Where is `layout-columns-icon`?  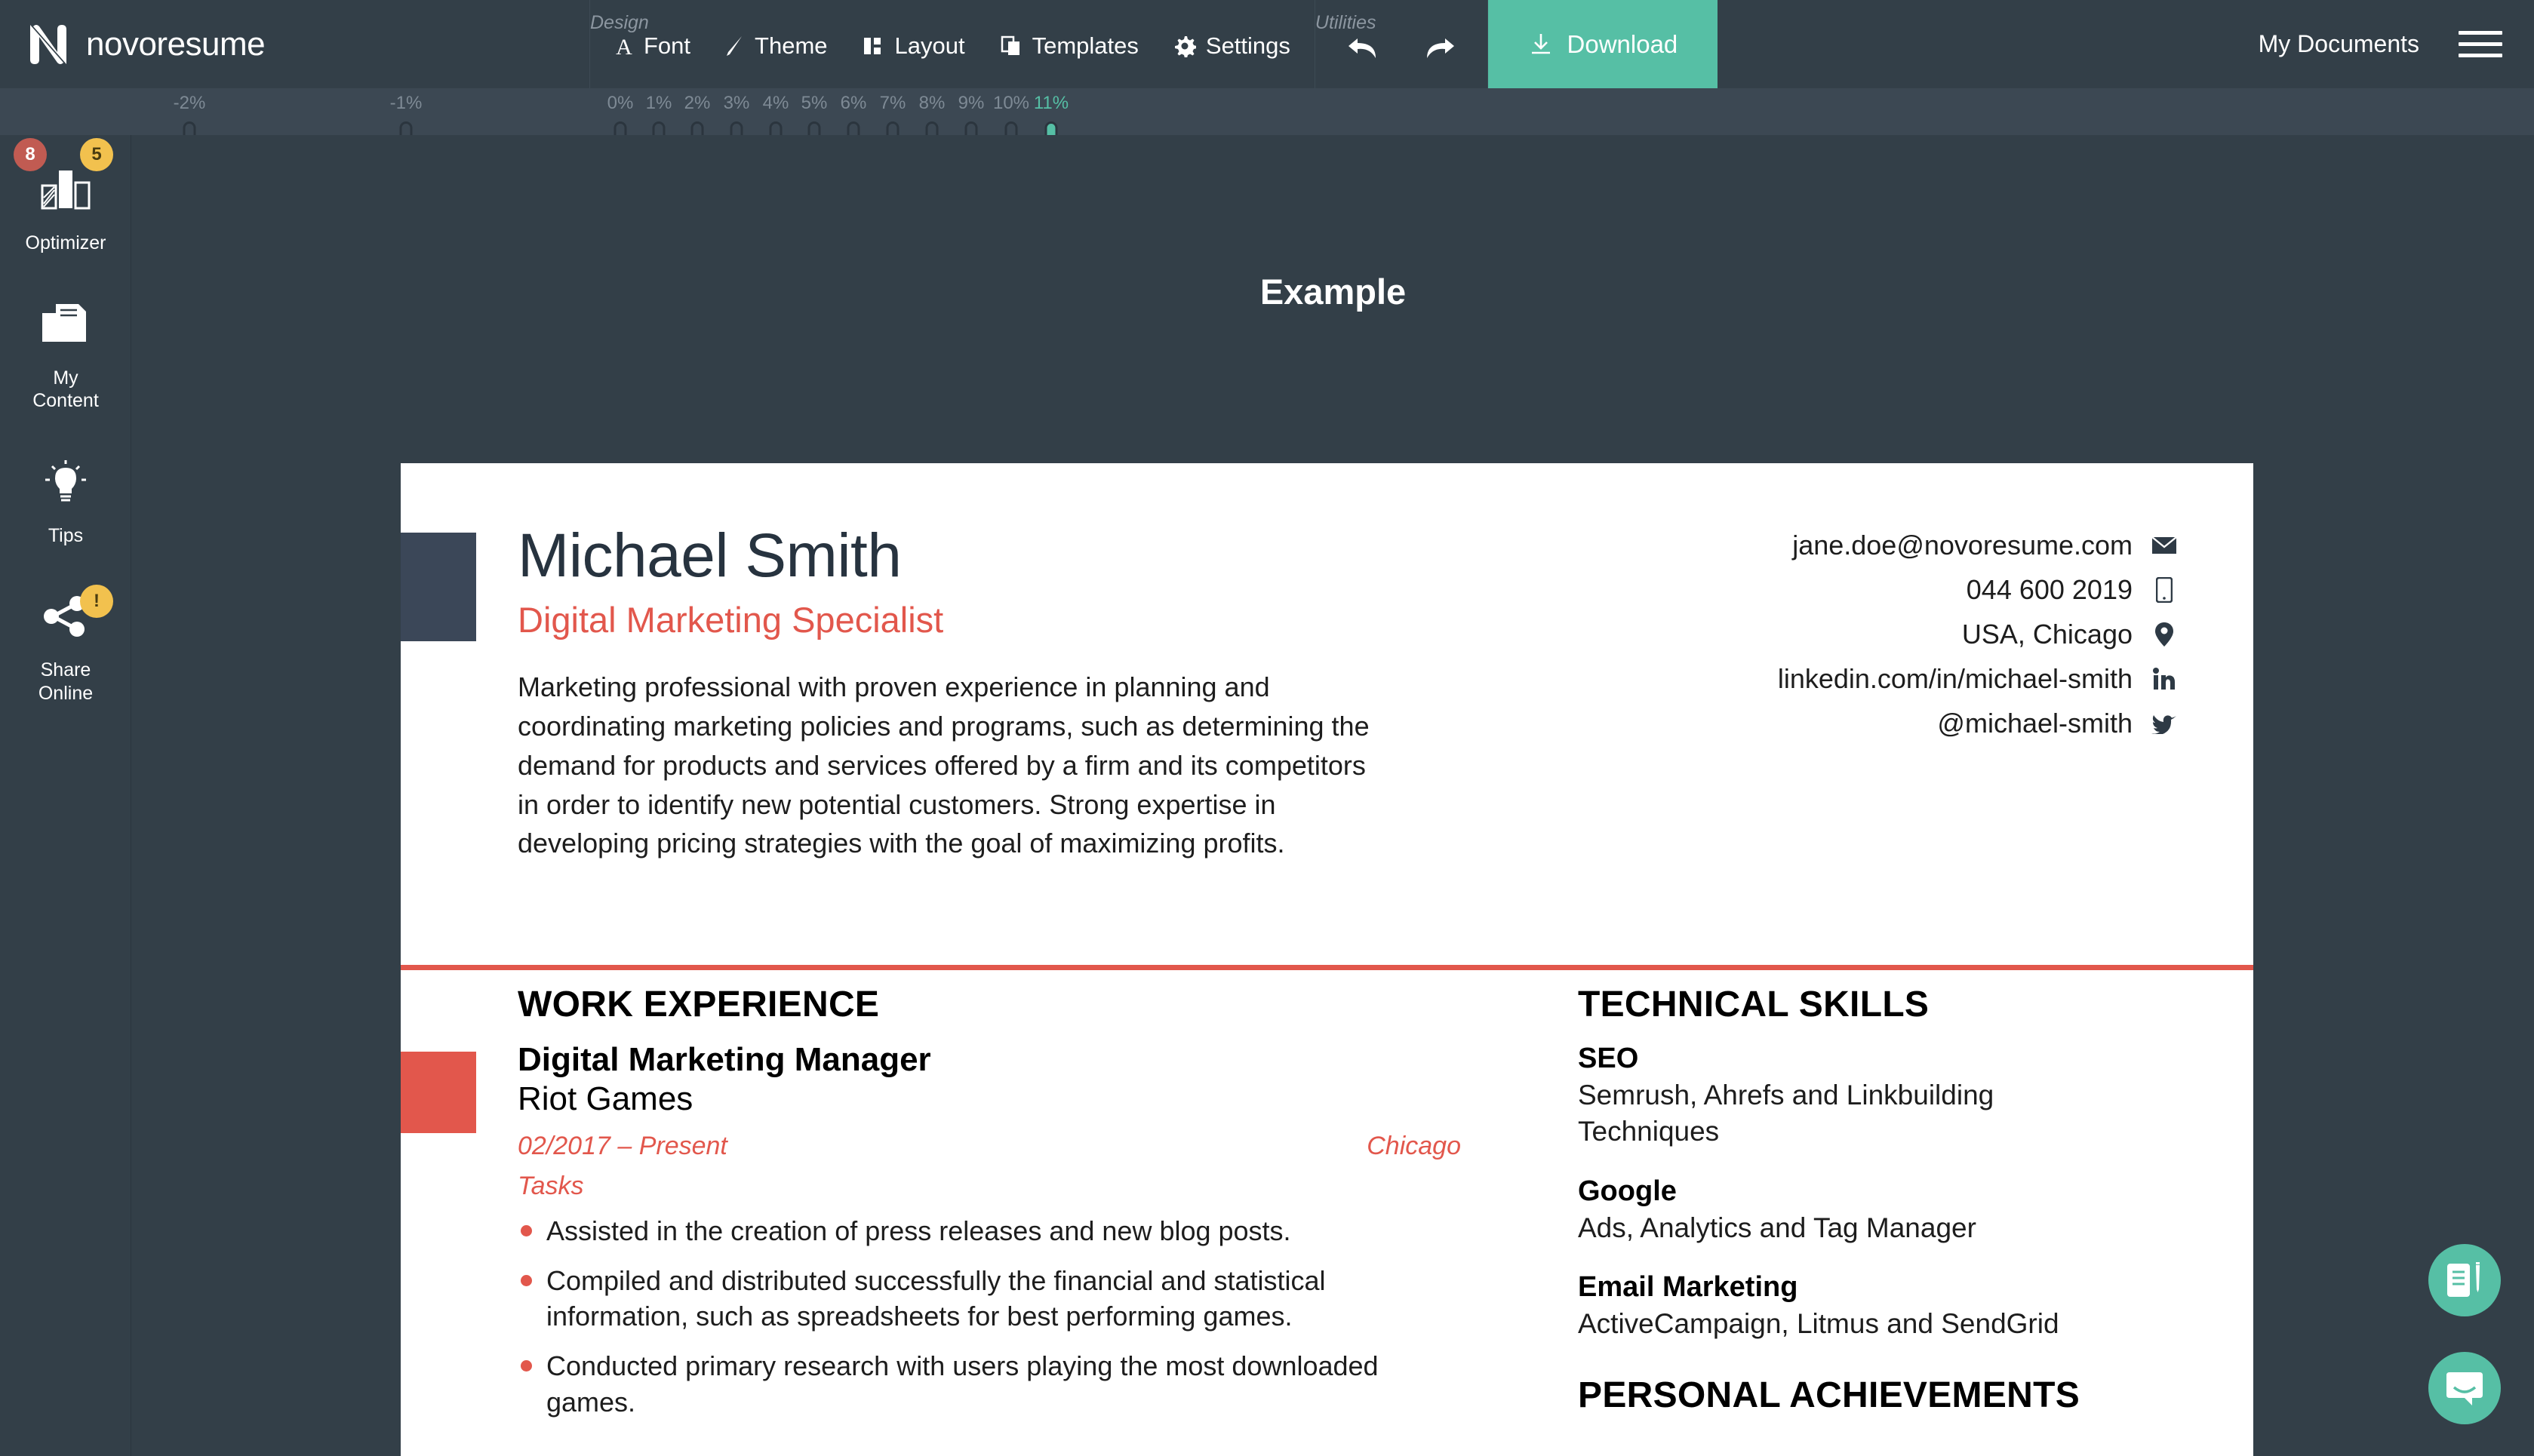
layout-columns-icon is located at coordinates (872, 46).